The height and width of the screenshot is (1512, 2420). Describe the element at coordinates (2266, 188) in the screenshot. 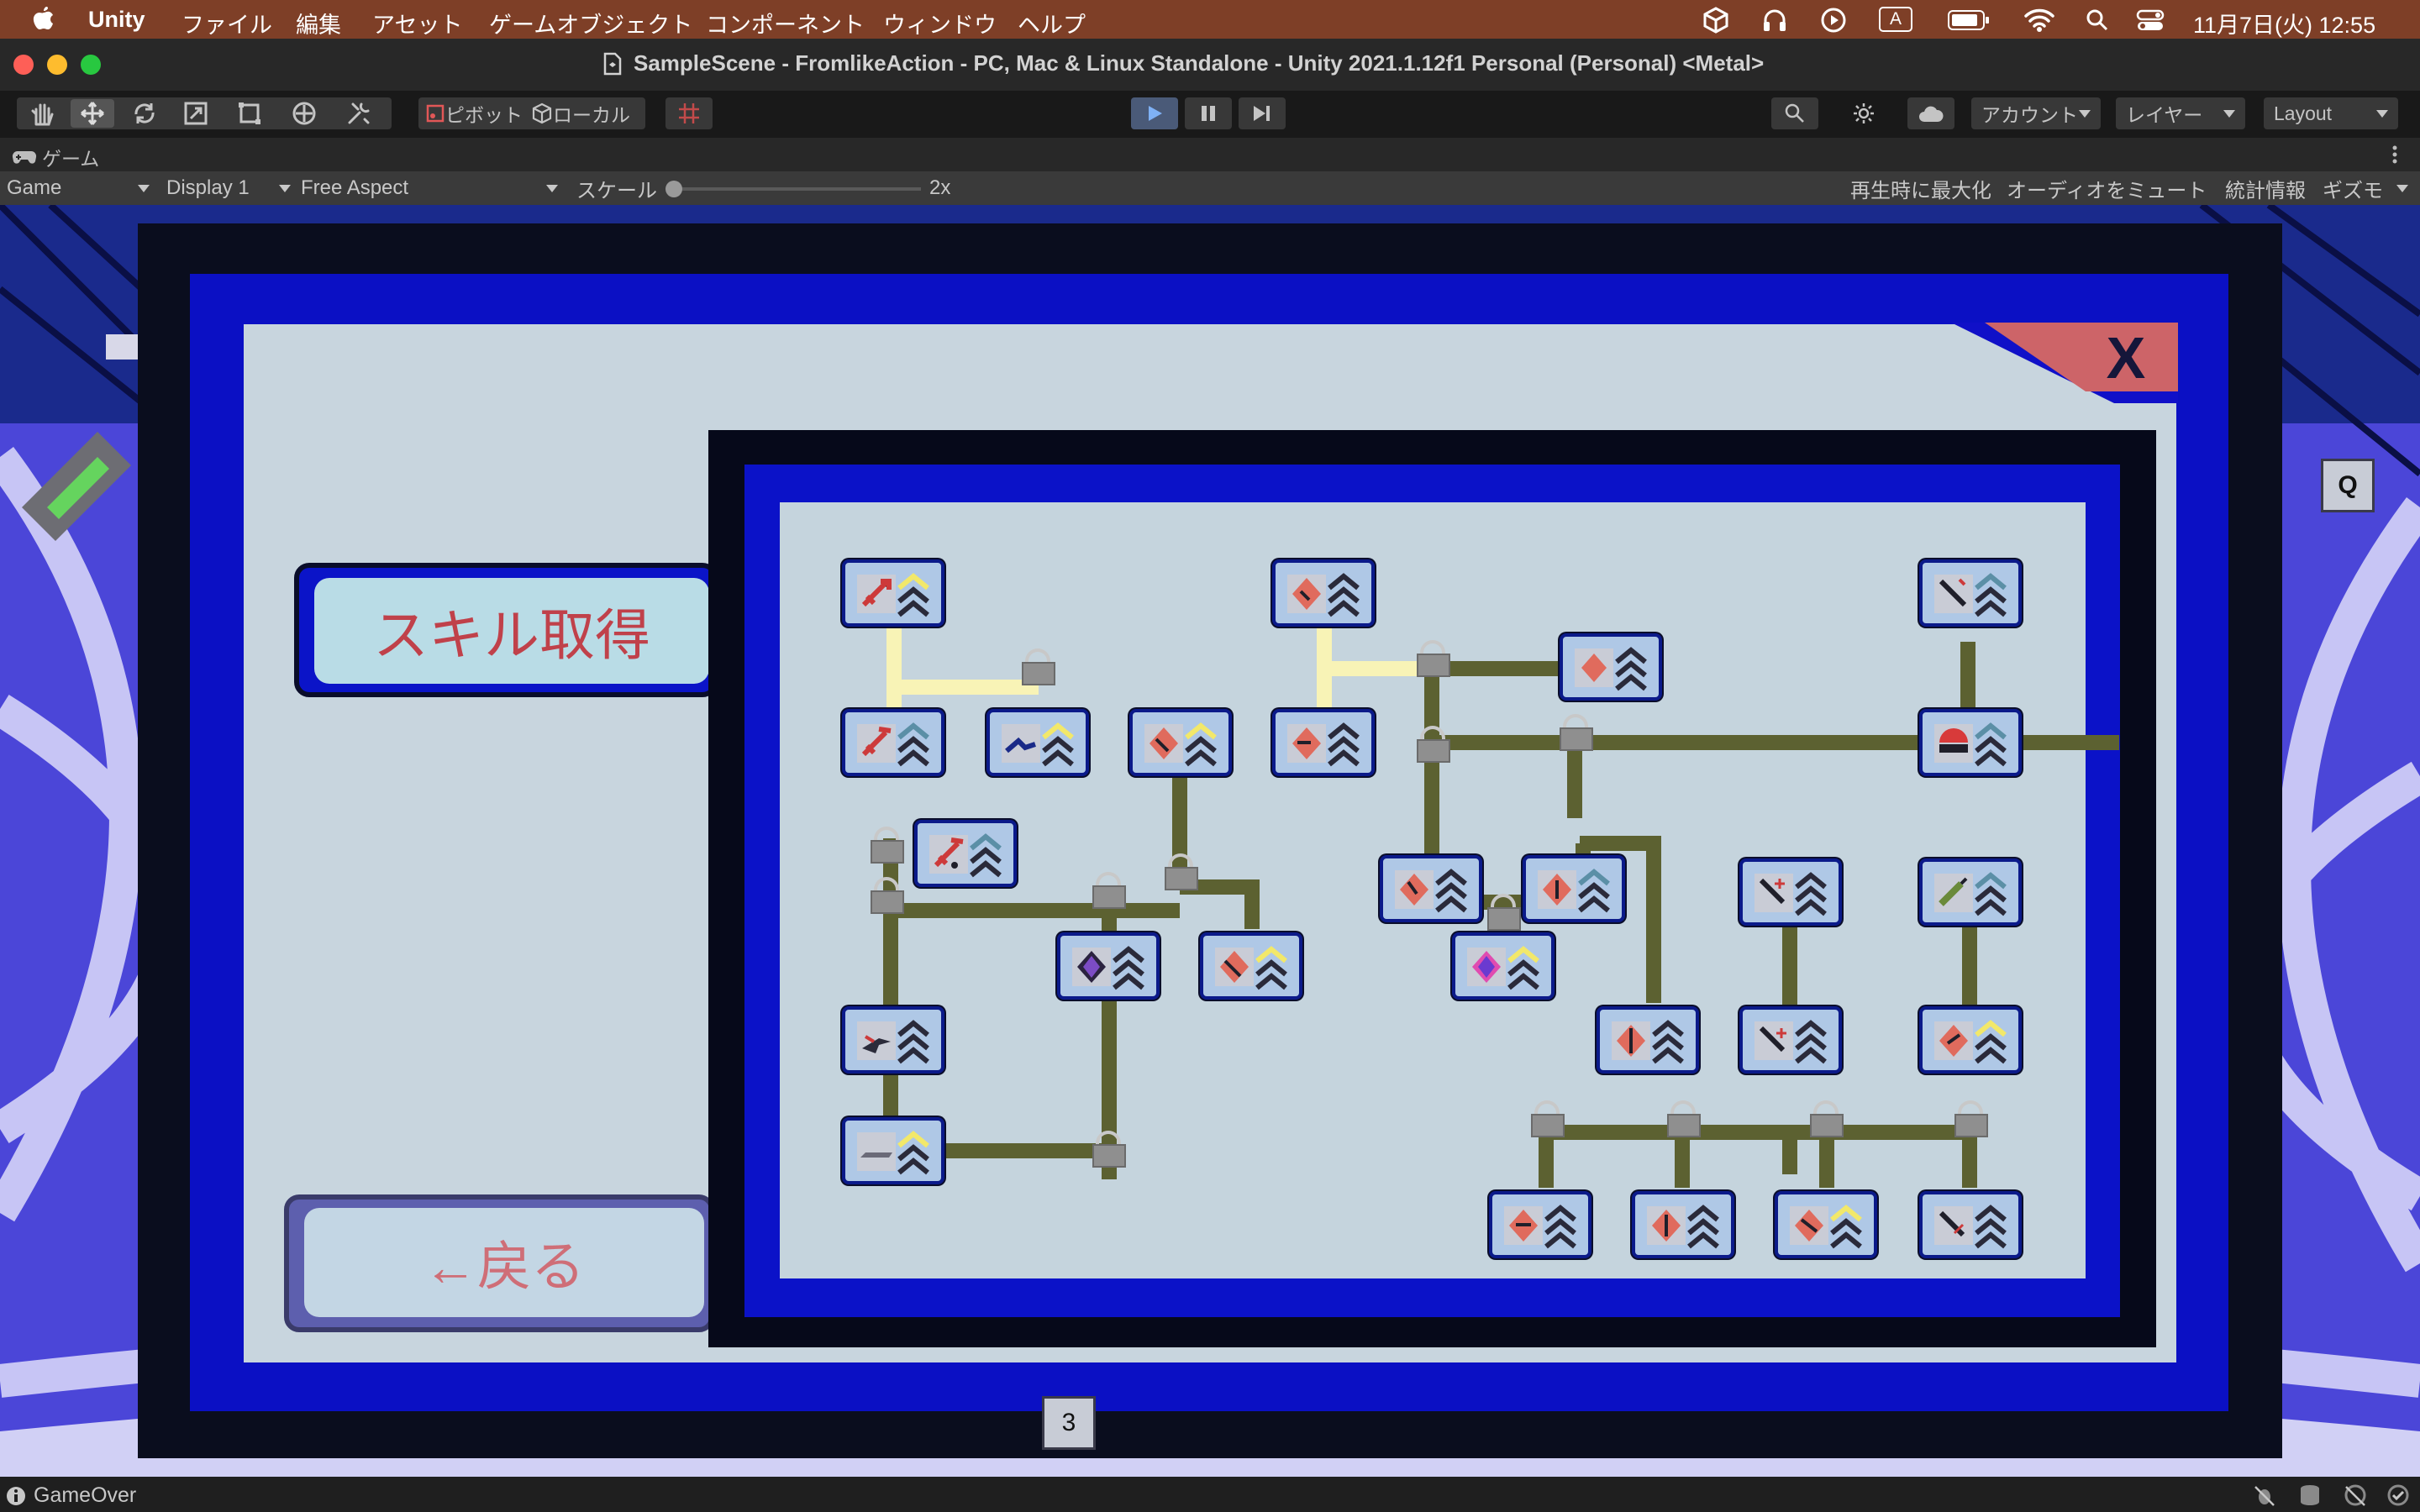

I see `stats-toggle: 統計情報` at that location.